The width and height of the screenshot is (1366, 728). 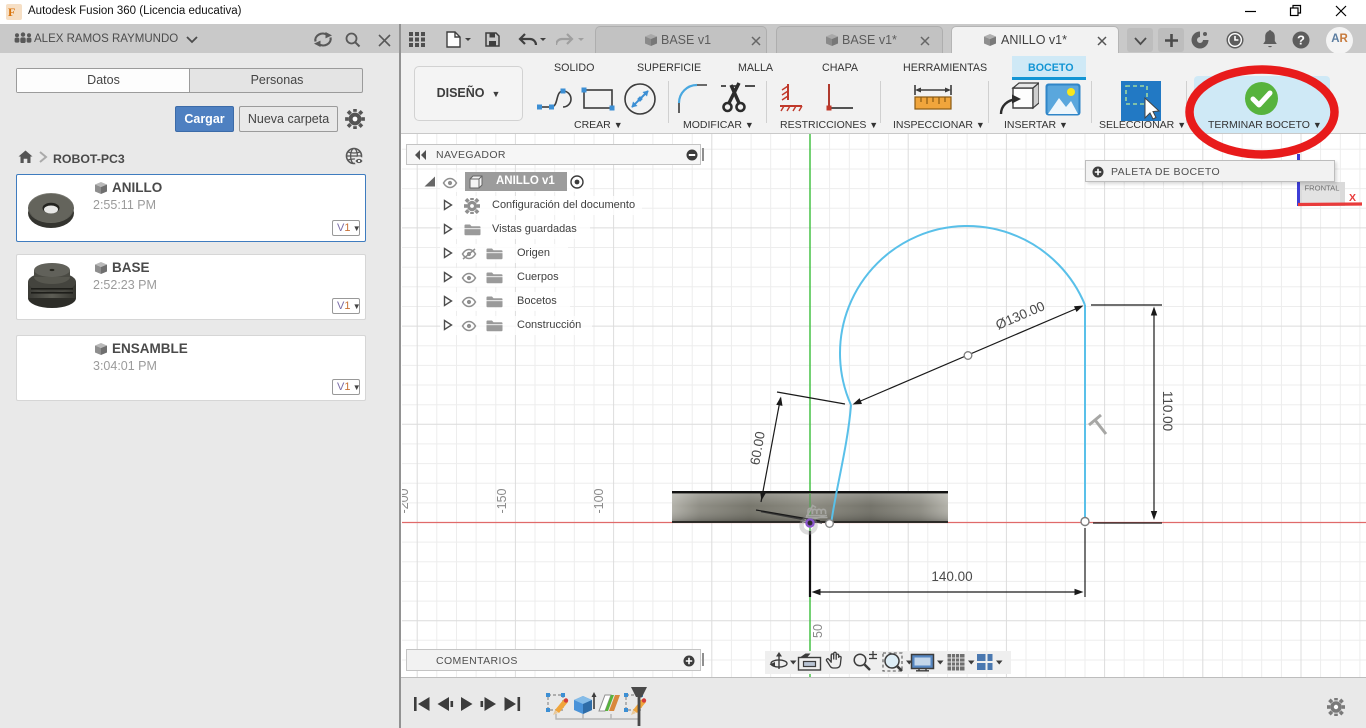 What do you see at coordinates (1020, 315) in the screenshot?
I see `svg-text: Ø130.00` at bounding box center [1020, 315].